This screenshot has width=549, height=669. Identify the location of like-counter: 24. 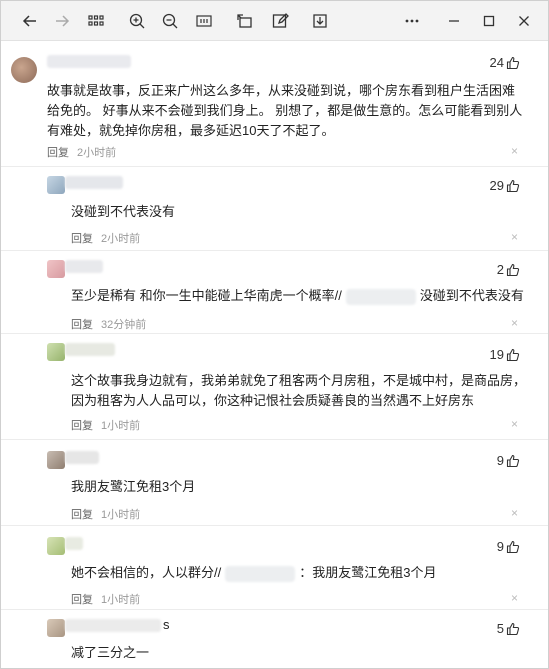
(505, 62).